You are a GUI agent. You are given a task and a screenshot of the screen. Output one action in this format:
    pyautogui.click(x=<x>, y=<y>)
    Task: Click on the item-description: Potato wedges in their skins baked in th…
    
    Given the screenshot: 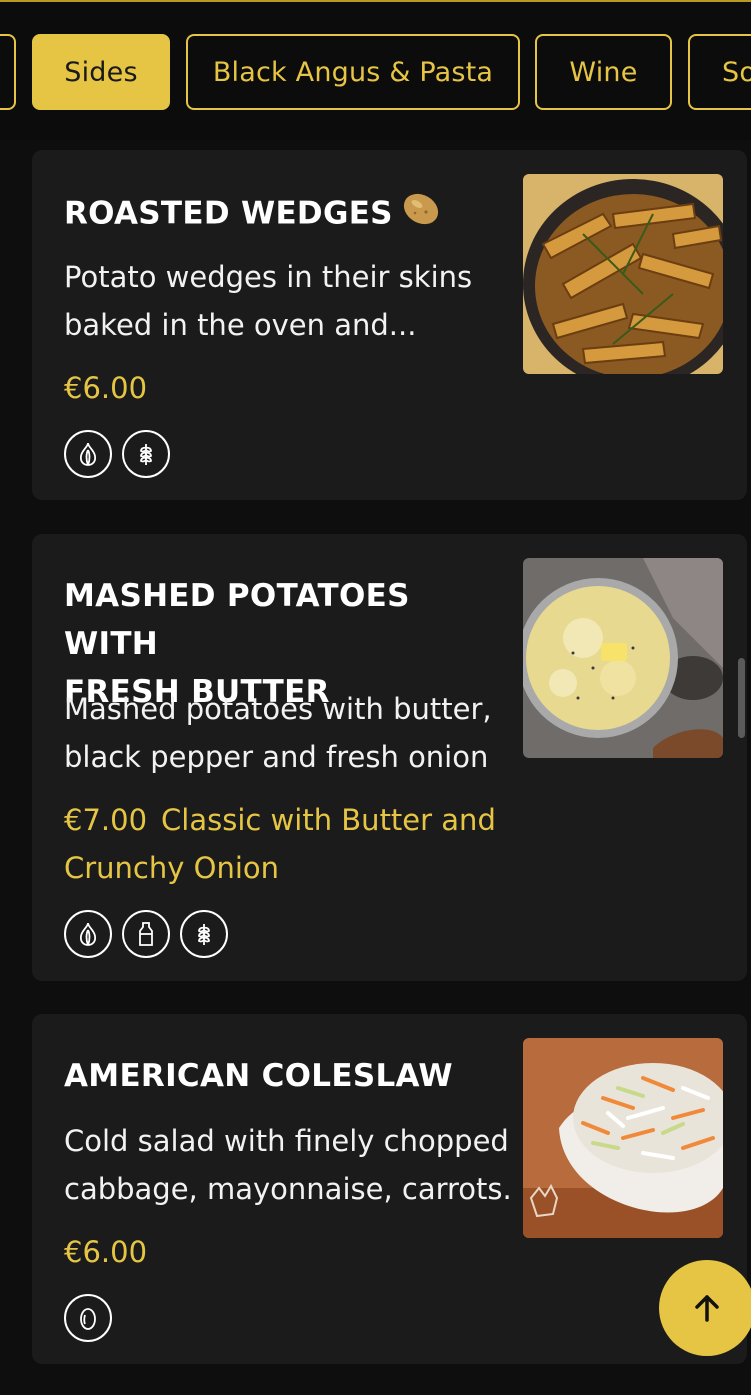 What is the action you would take?
    pyautogui.click(x=268, y=301)
    